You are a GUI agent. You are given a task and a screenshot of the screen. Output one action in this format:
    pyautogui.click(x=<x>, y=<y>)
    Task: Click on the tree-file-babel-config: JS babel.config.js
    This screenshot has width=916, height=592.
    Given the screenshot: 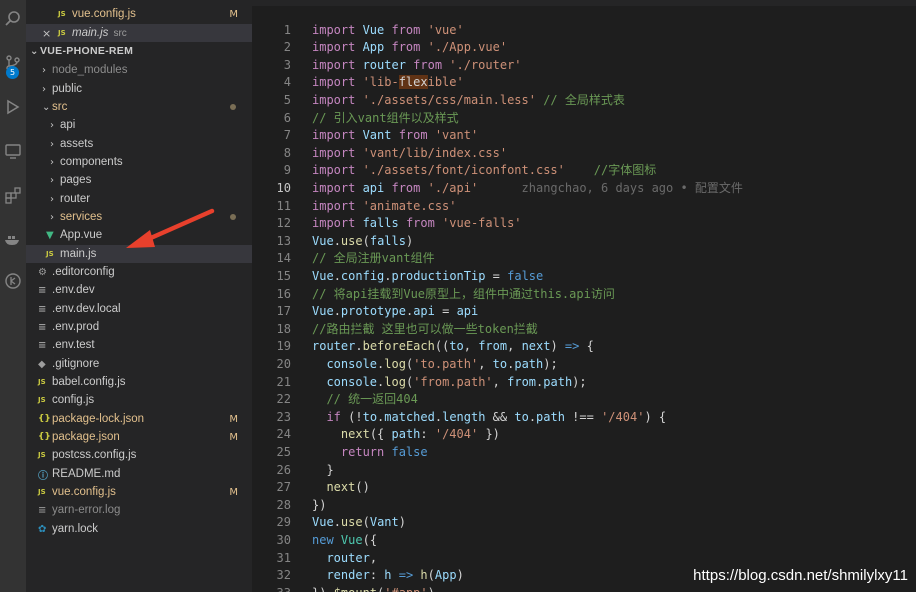 What is the action you would take?
    pyautogui.click(x=139, y=382)
    